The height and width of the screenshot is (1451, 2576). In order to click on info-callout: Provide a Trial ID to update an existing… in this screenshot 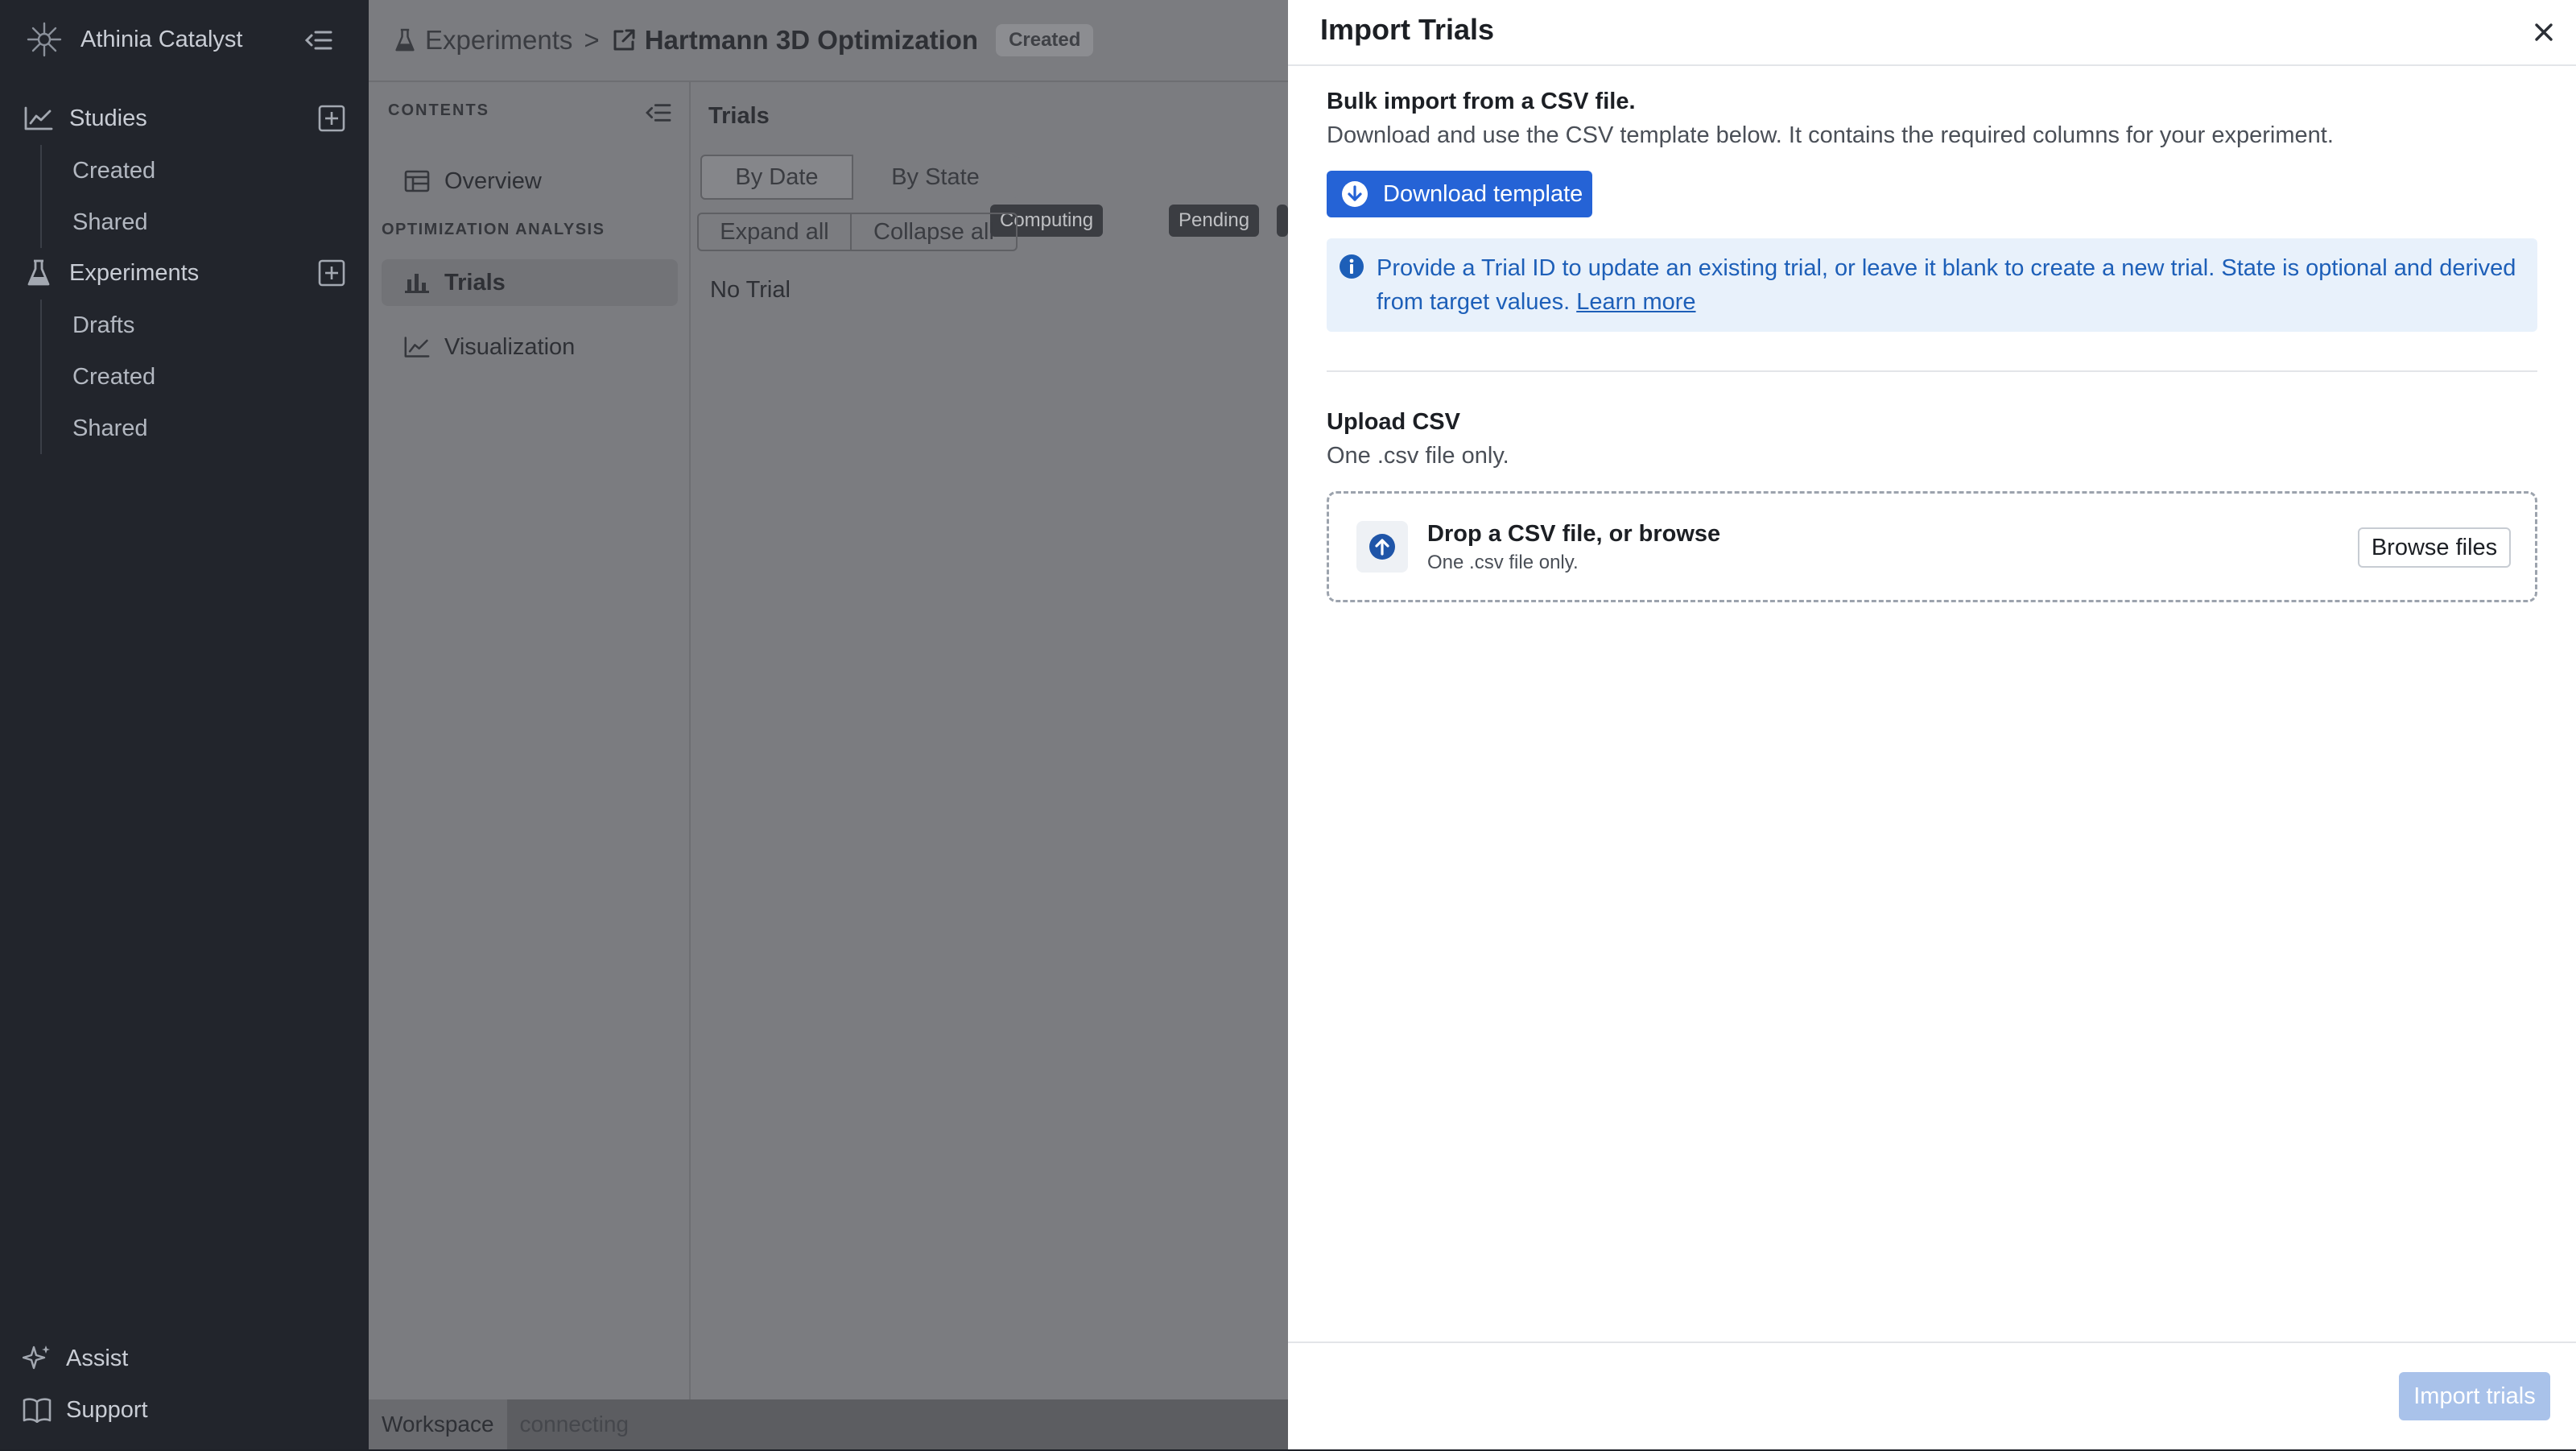, I will do `click(1932, 285)`.